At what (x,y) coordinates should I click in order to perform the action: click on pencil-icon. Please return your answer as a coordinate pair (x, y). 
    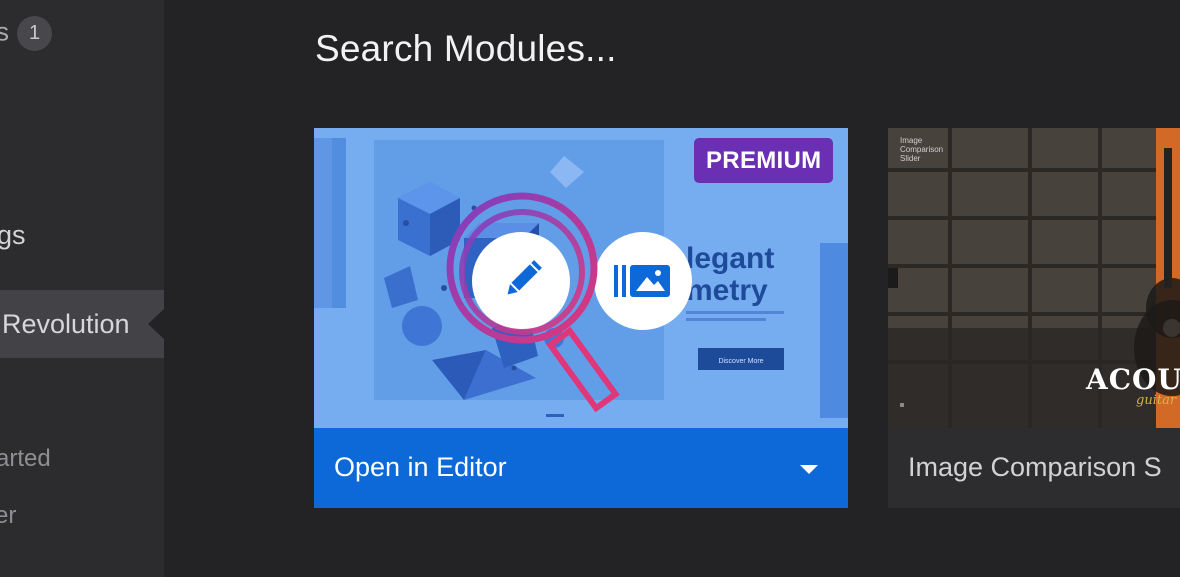
    Looking at the image, I should click on (524, 277).